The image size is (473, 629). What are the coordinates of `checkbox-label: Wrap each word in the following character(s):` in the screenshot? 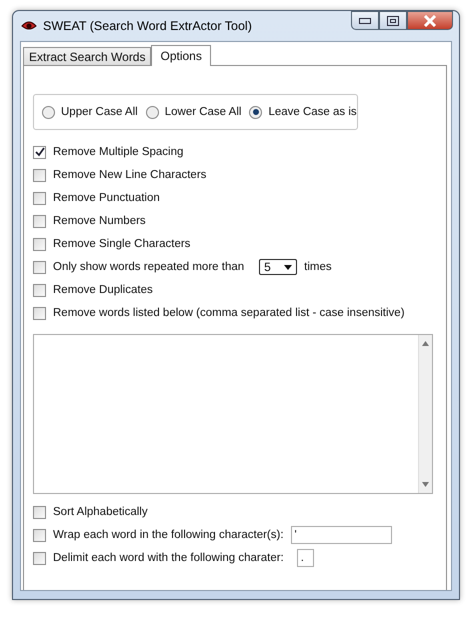 It's located at (168, 535).